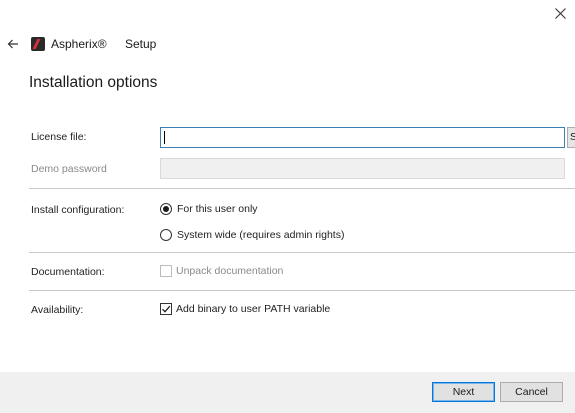 This screenshot has width=575, height=413. Describe the element at coordinates (78, 210) in the screenshot. I see `install-configuration-label: Install configuration:` at that location.